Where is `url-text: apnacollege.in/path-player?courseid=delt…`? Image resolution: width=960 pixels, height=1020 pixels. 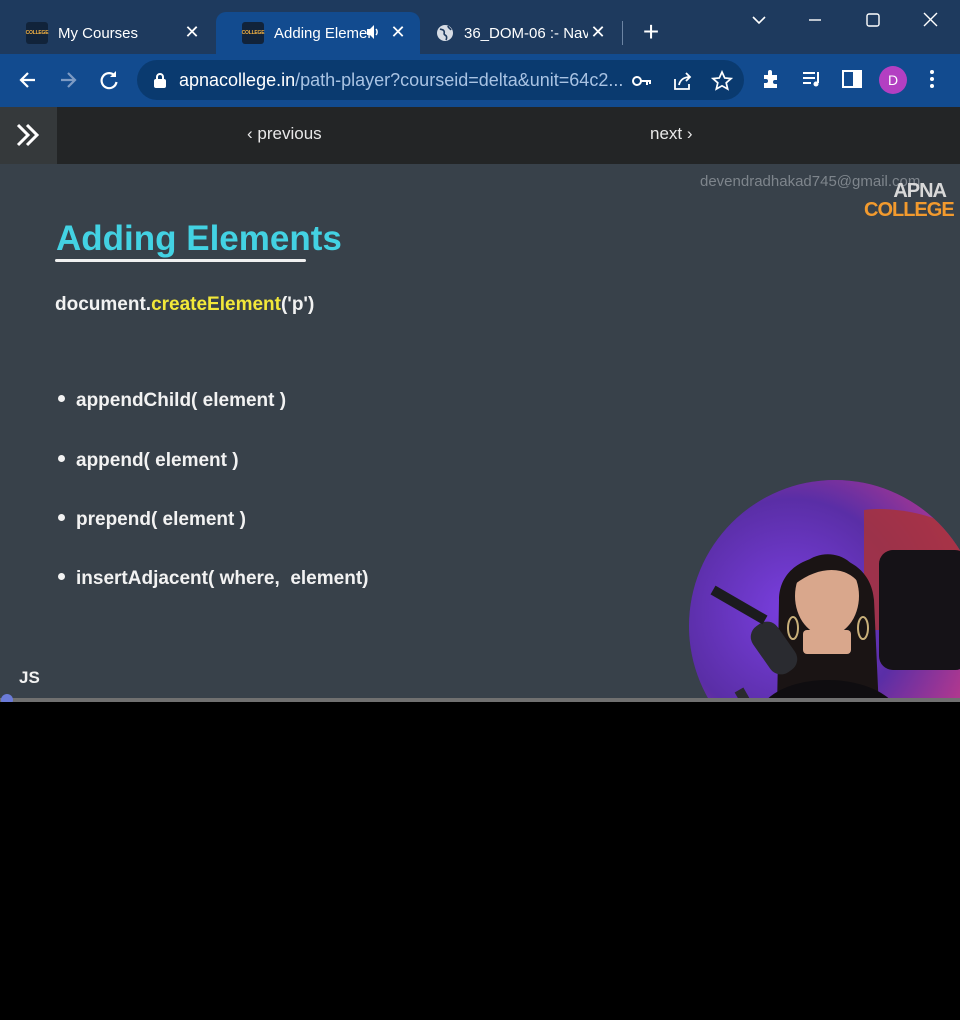 url-text: apnacollege.in/path-player?courseid=delt… is located at coordinates (401, 80).